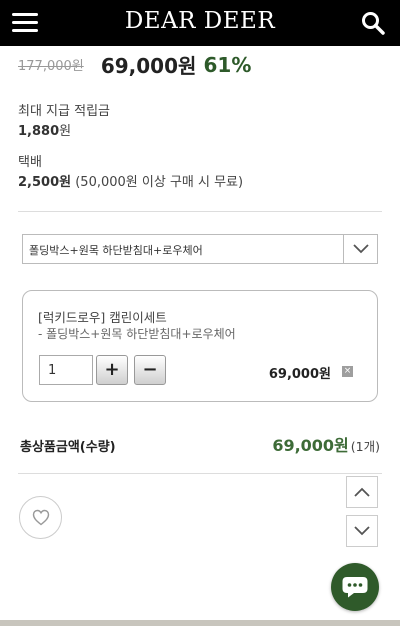 The height and width of the screenshot is (626, 400). I want to click on site-logo: DEAR DEER, so click(200, 21).